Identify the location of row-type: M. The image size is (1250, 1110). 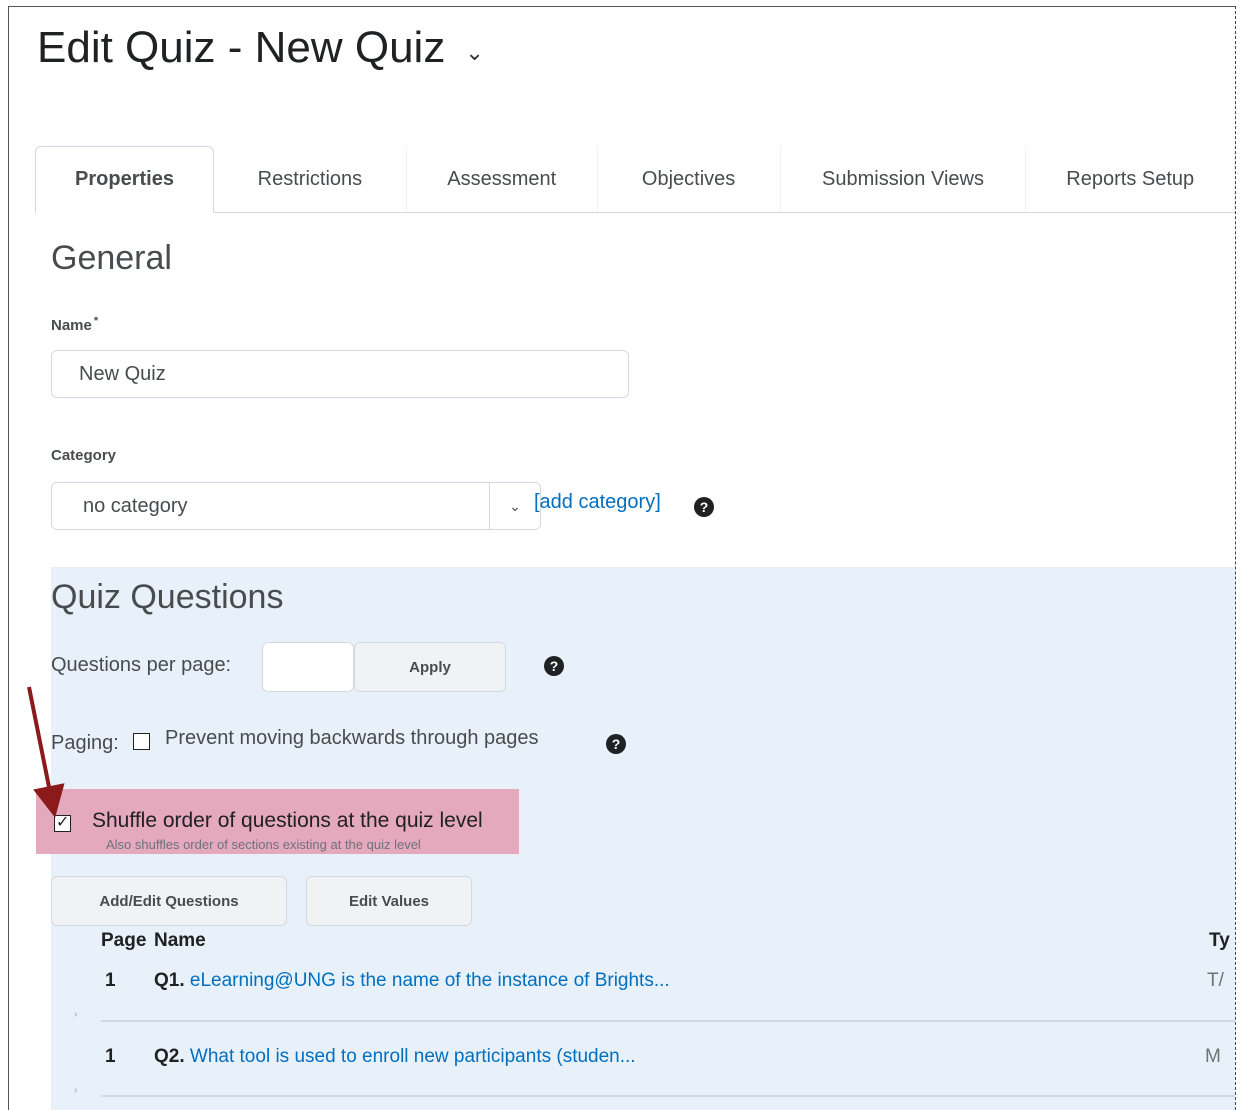
(1213, 1056).